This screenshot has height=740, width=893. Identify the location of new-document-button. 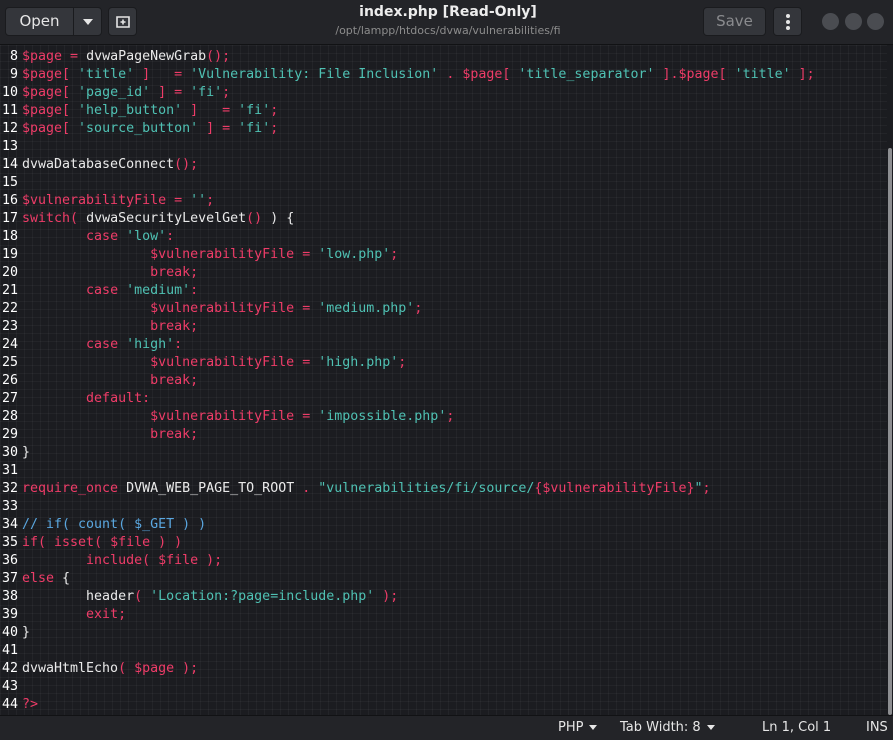
(122, 21).